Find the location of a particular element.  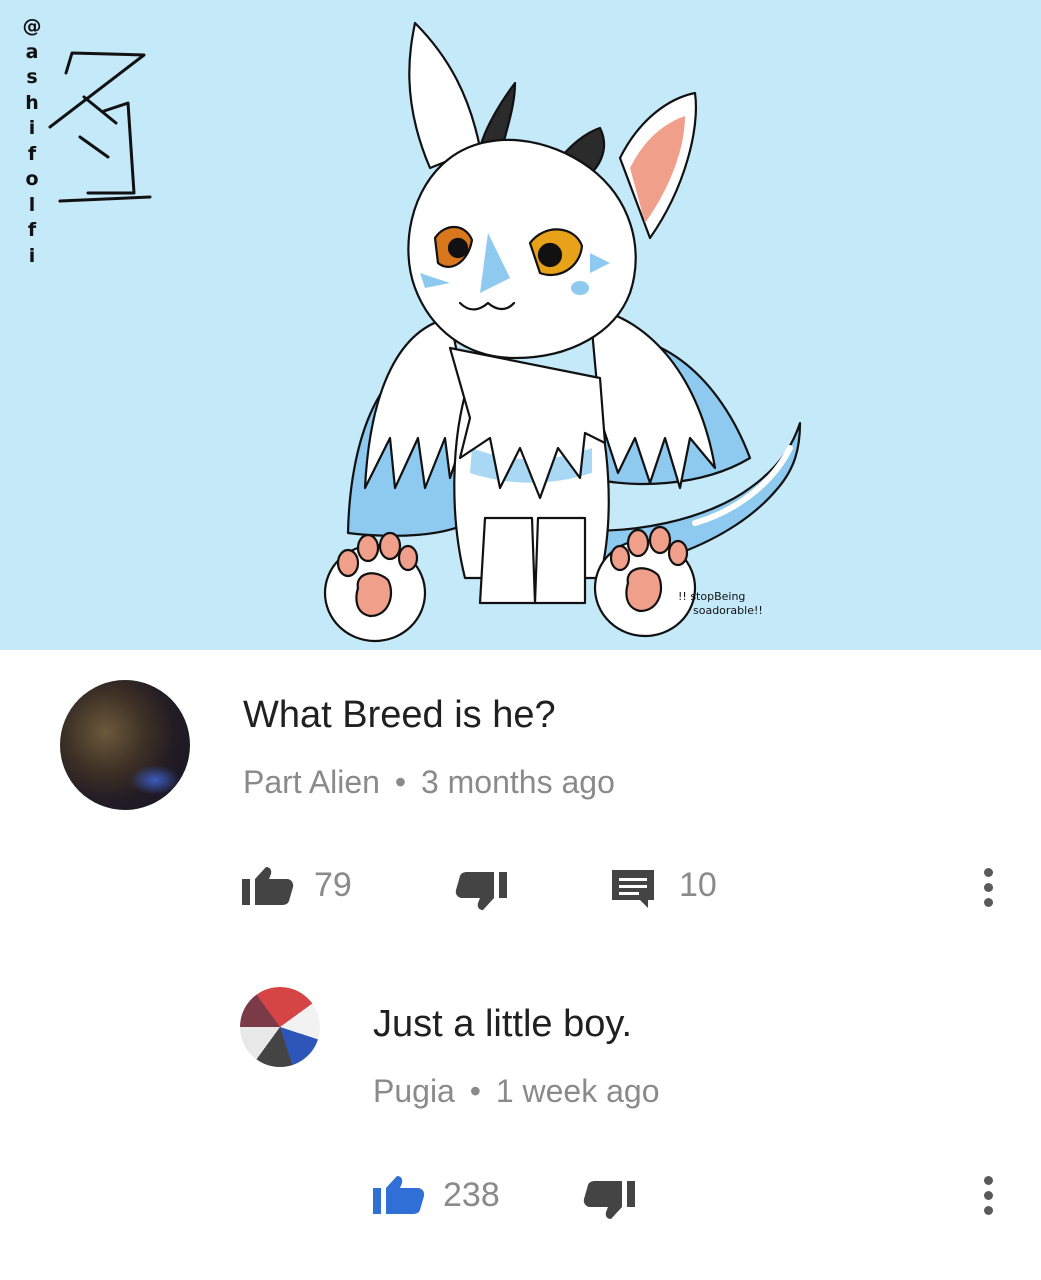

handle-char: @ is located at coordinates (32, 26).